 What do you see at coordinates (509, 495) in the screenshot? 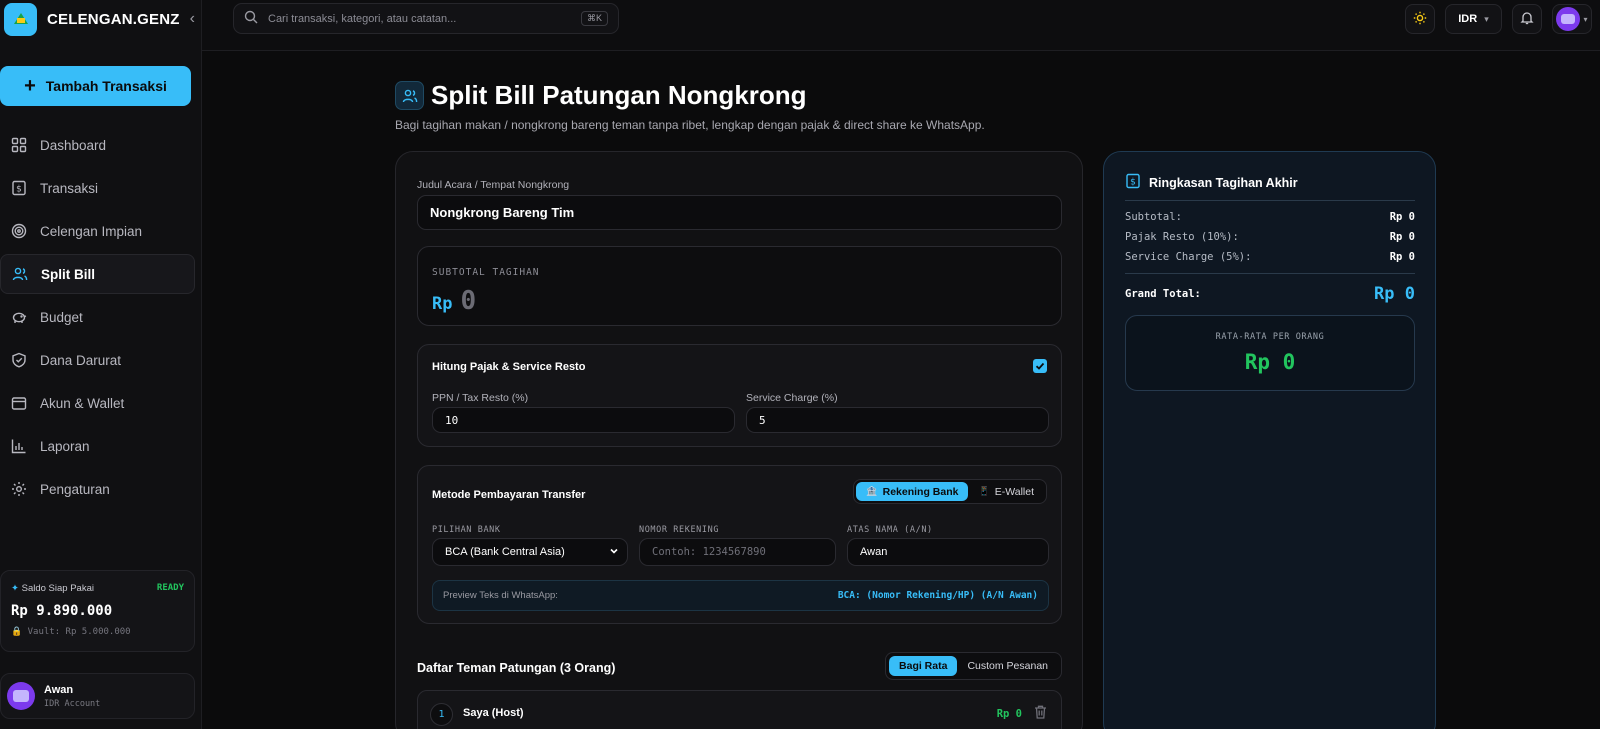
I see `payment-section-title: Metode Pembayaran Transfer` at bounding box center [509, 495].